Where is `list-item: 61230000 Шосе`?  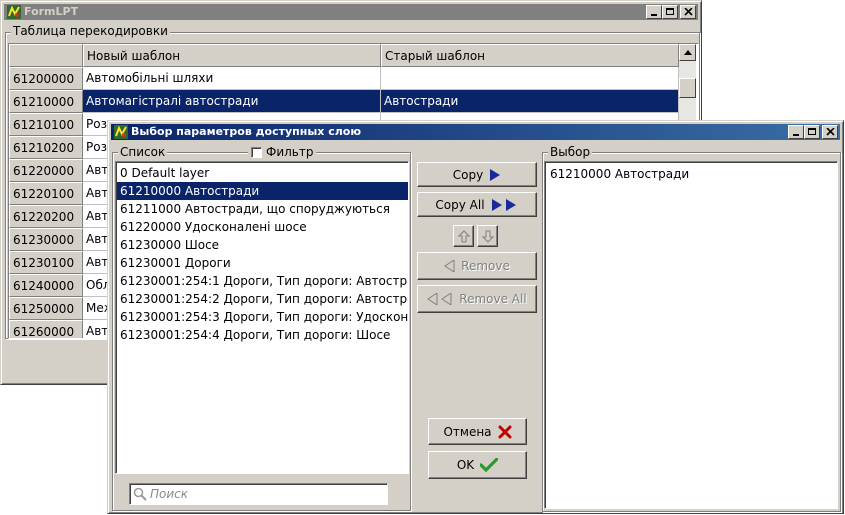
list-item: 61230000 Шосе is located at coordinates (262, 245).